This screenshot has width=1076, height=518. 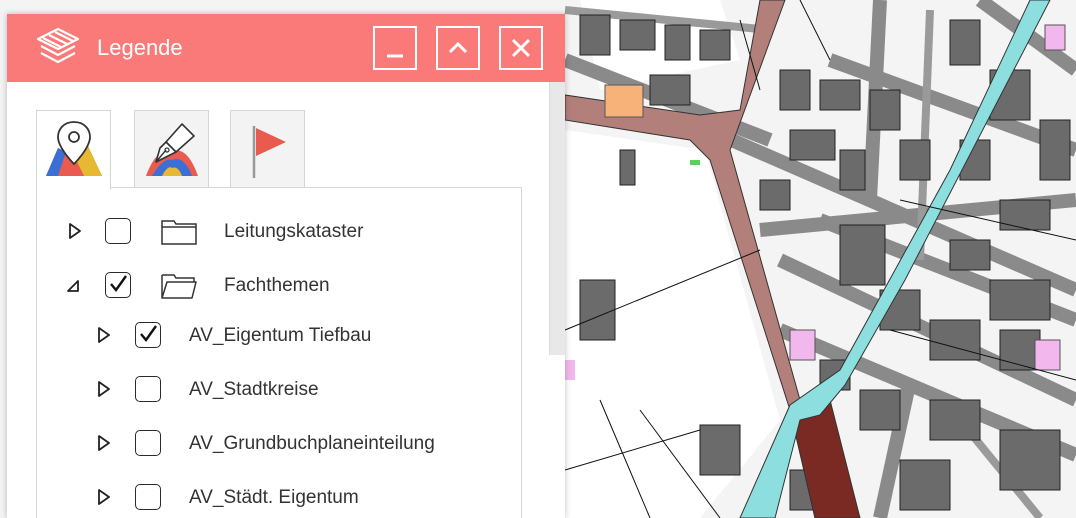 I want to click on layer-label: AV_Eigentum Tiefbau, so click(x=280, y=336).